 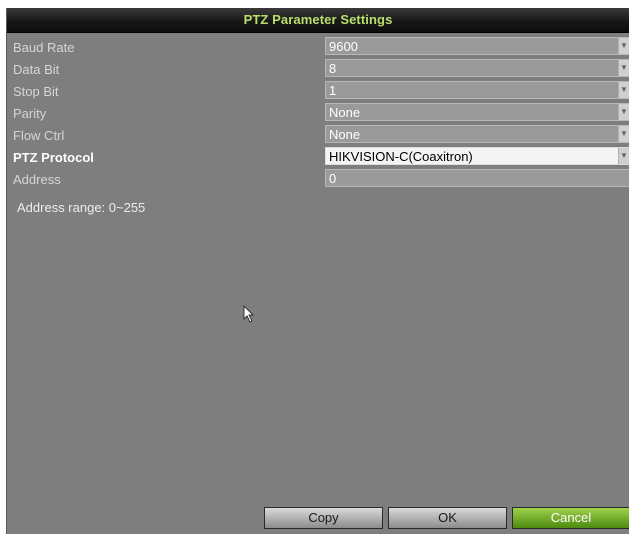 What do you see at coordinates (345, 134) in the screenshot?
I see `flow-ctrl-value: None` at bounding box center [345, 134].